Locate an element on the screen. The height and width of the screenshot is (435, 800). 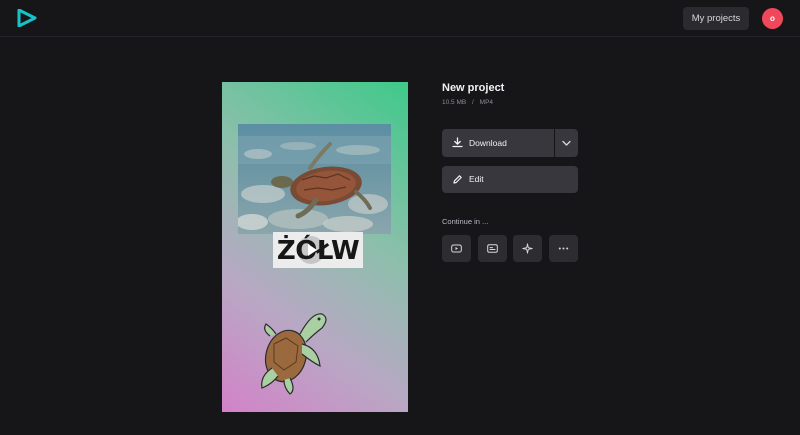
my-projects-button: My projects is located at coordinates (716, 18).